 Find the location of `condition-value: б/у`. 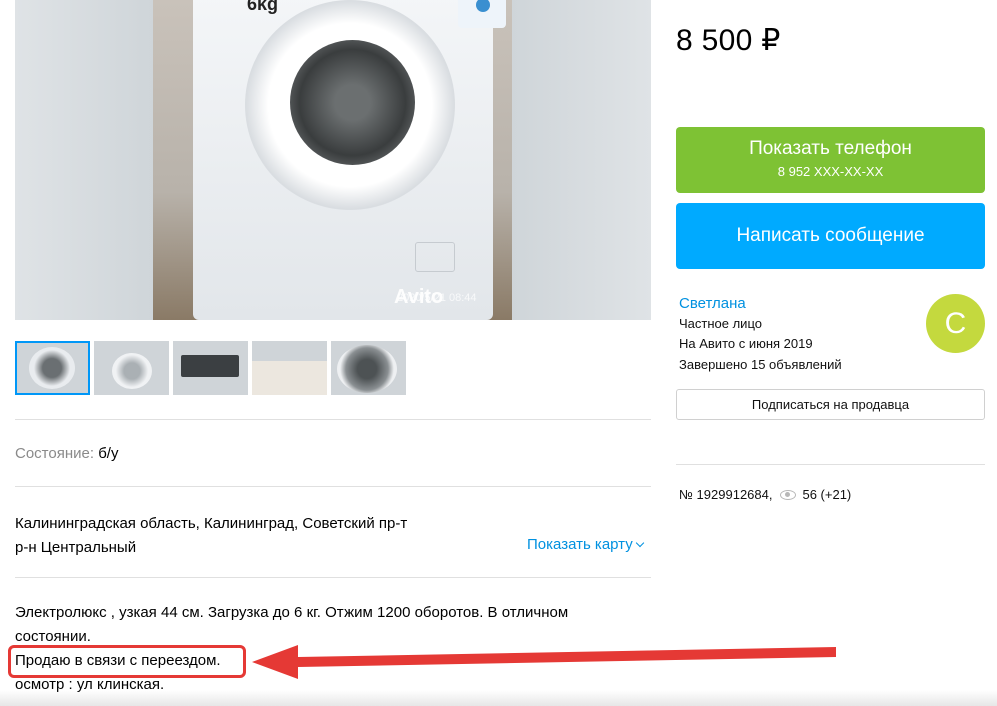

condition-value: б/у is located at coordinates (108, 453).